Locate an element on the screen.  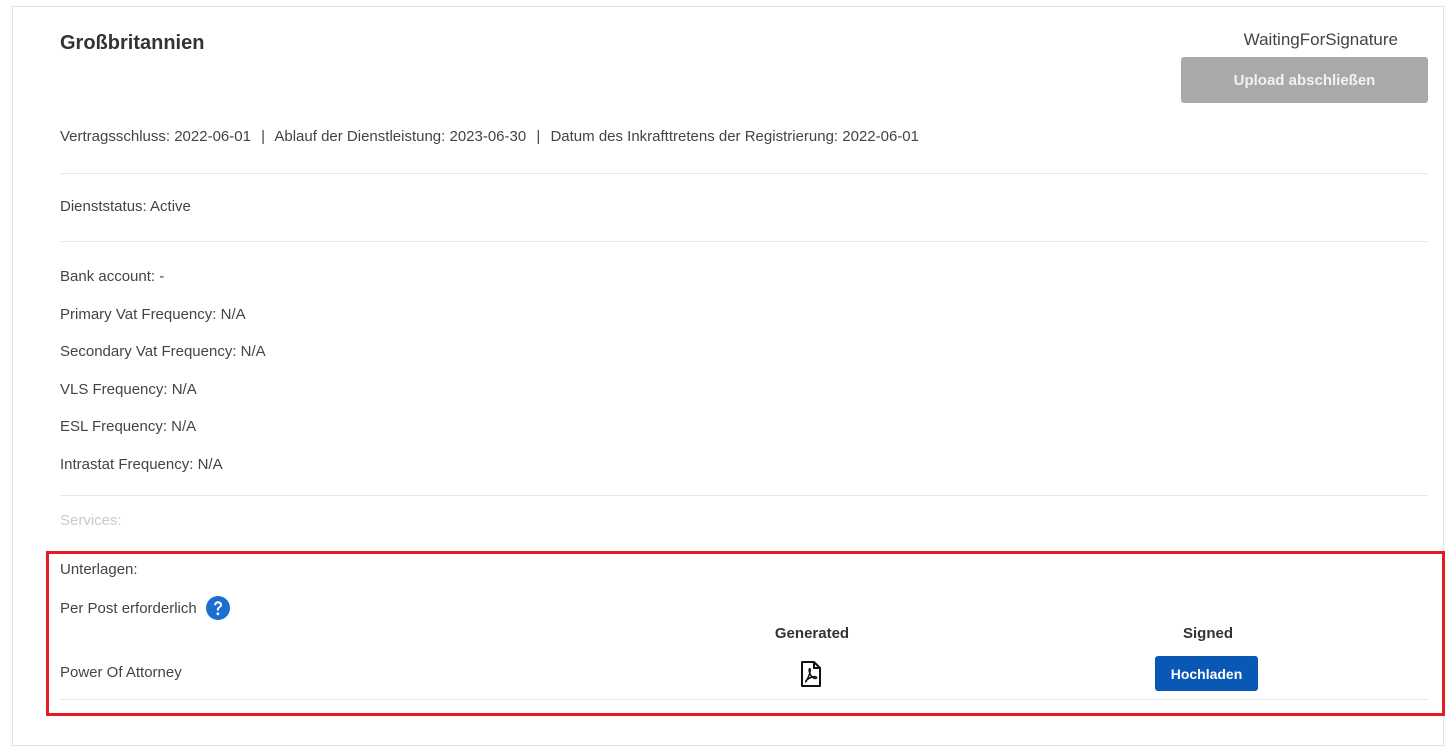
service-expiry-date: Ablauf der Dienstleistung: 2023-06-30 is located at coordinates (400, 136).